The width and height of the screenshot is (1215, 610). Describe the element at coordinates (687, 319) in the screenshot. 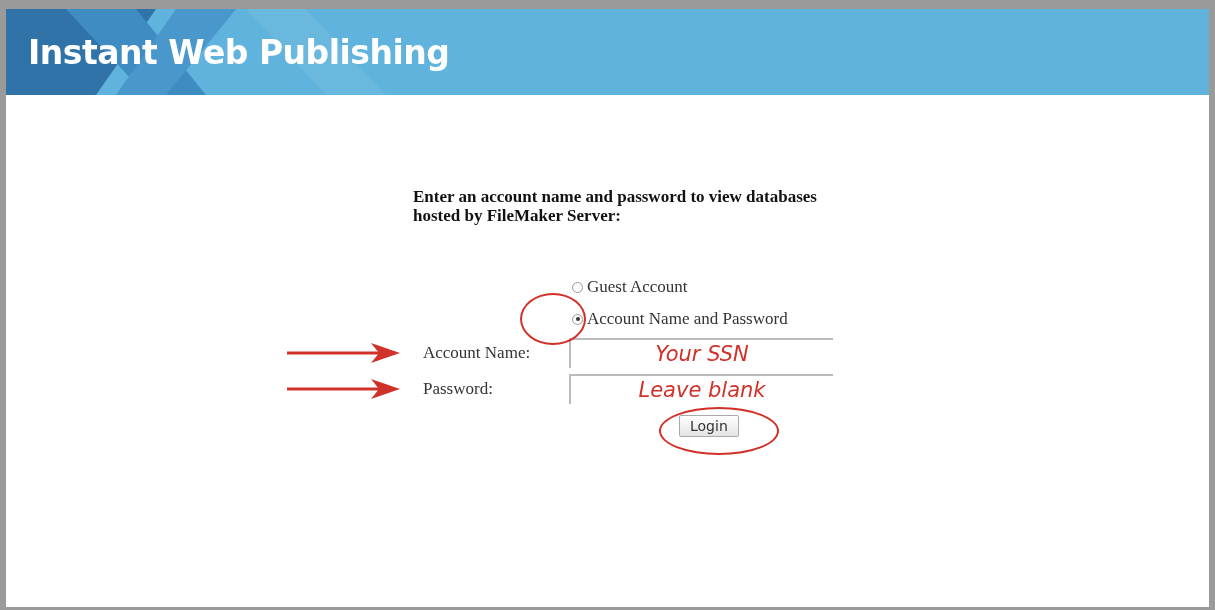

I see `radio-label: Account Name and Password` at that location.